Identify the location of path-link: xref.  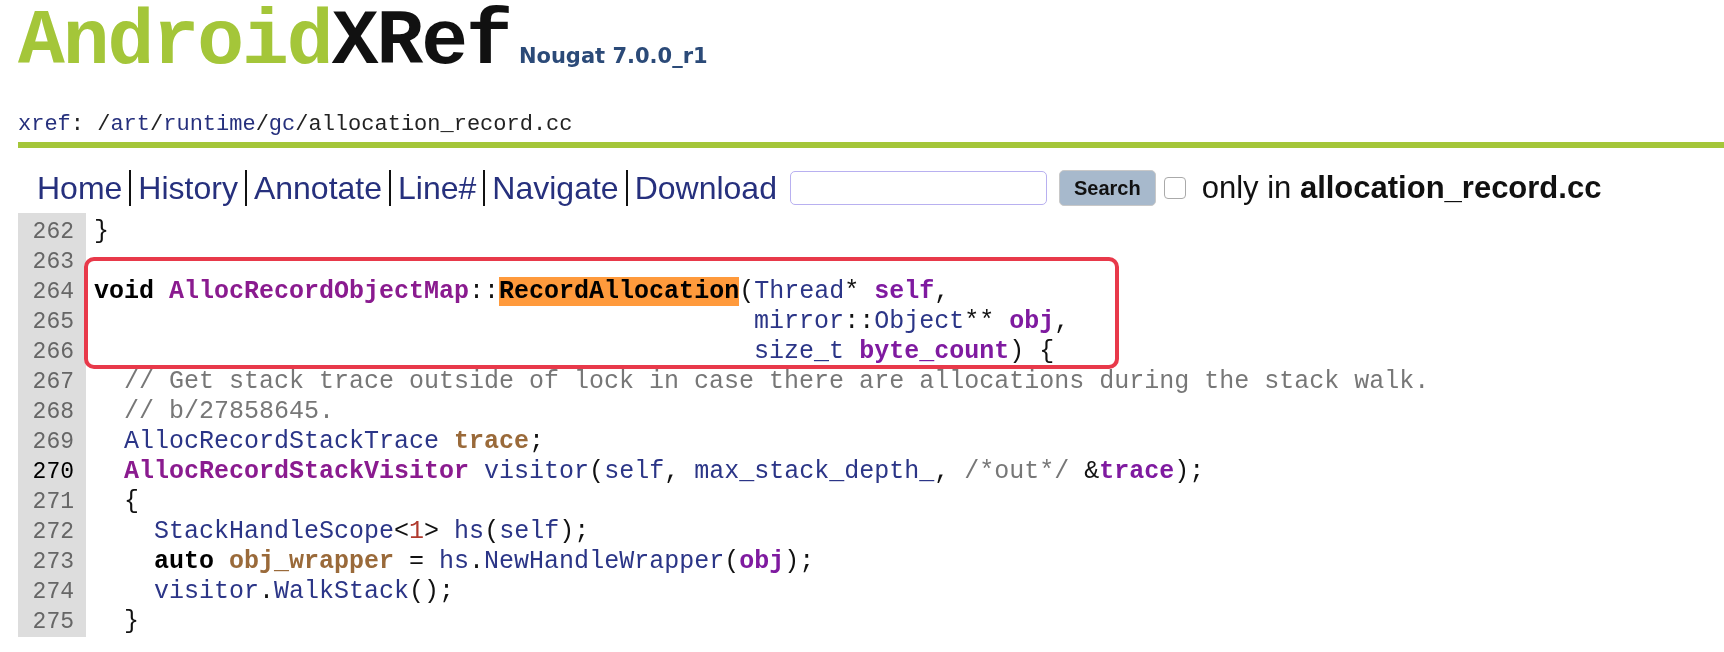
(44, 125).